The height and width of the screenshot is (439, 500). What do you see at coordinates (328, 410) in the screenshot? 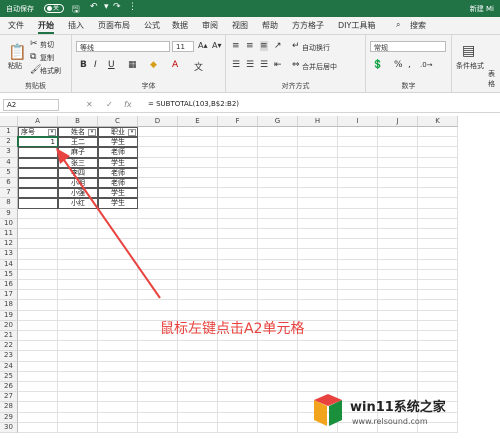
I see `watermark-logo-icon` at bounding box center [328, 410].